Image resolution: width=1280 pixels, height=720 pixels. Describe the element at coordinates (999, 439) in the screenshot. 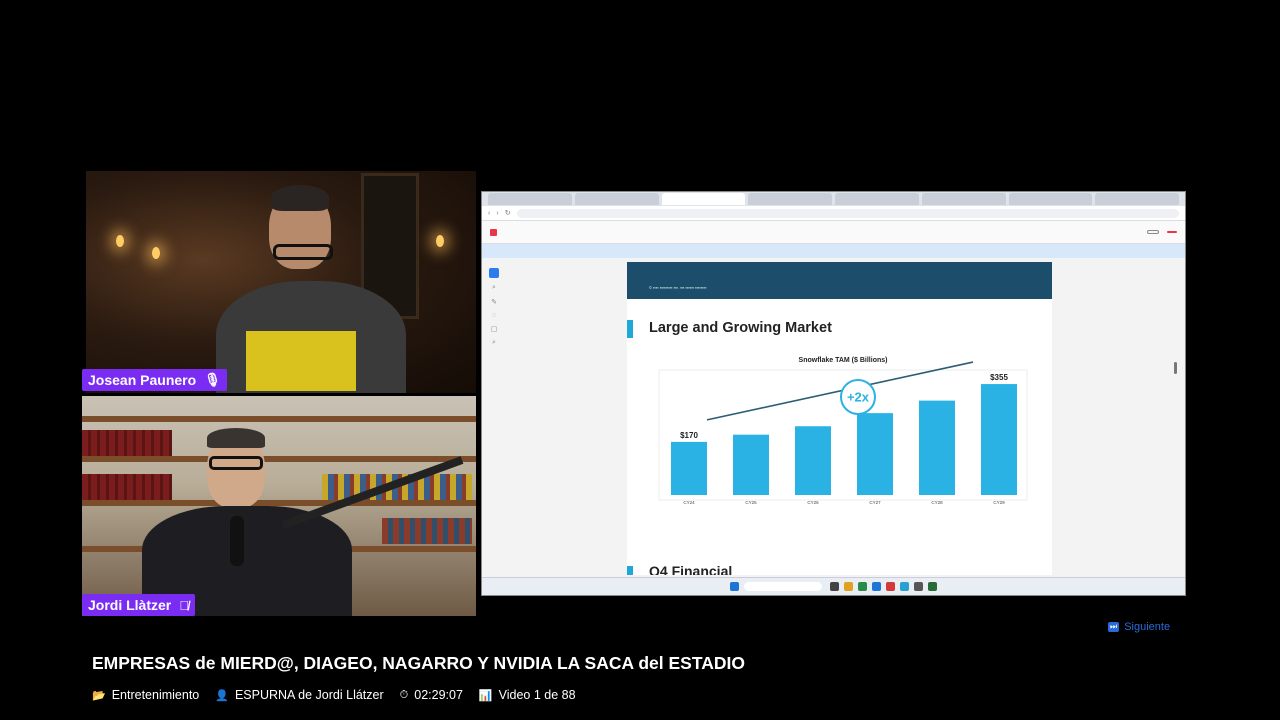

I see `bar-CY29` at that location.